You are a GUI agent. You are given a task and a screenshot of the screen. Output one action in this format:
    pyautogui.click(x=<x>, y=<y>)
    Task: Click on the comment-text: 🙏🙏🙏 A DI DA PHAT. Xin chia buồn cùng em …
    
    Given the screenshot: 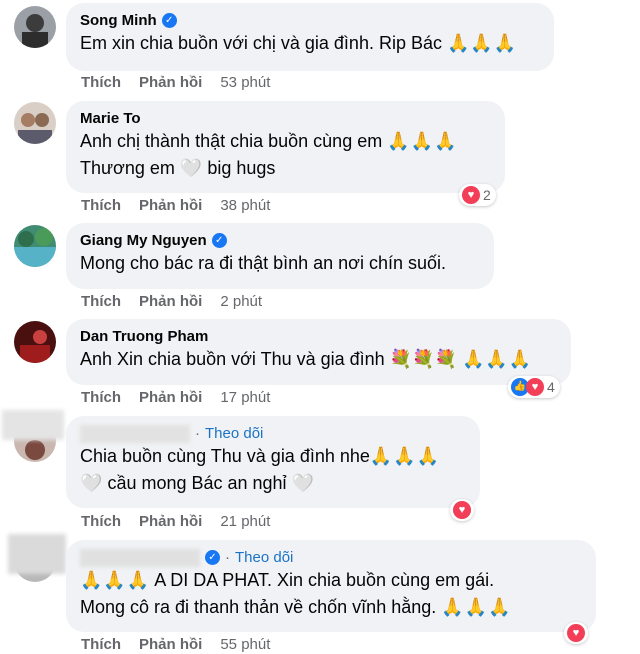 What is the action you would take?
    pyautogui.click(x=287, y=580)
    